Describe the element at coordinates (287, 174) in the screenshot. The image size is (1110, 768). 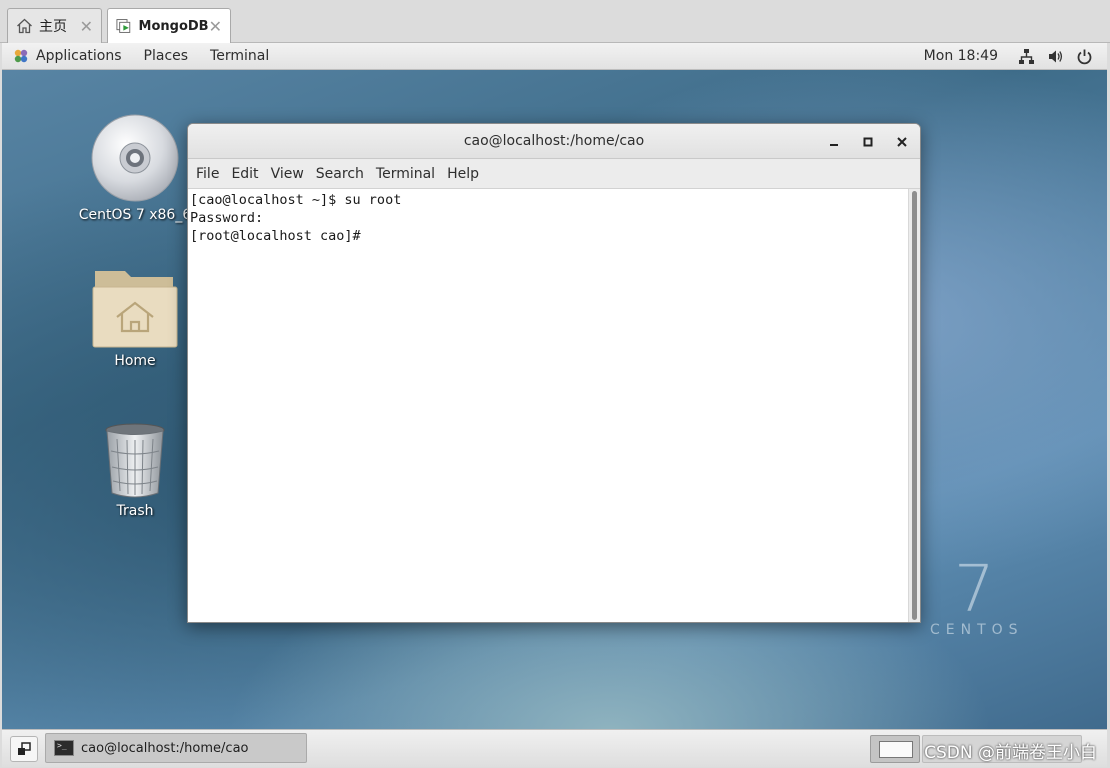
I see `menu-view: View` at that location.